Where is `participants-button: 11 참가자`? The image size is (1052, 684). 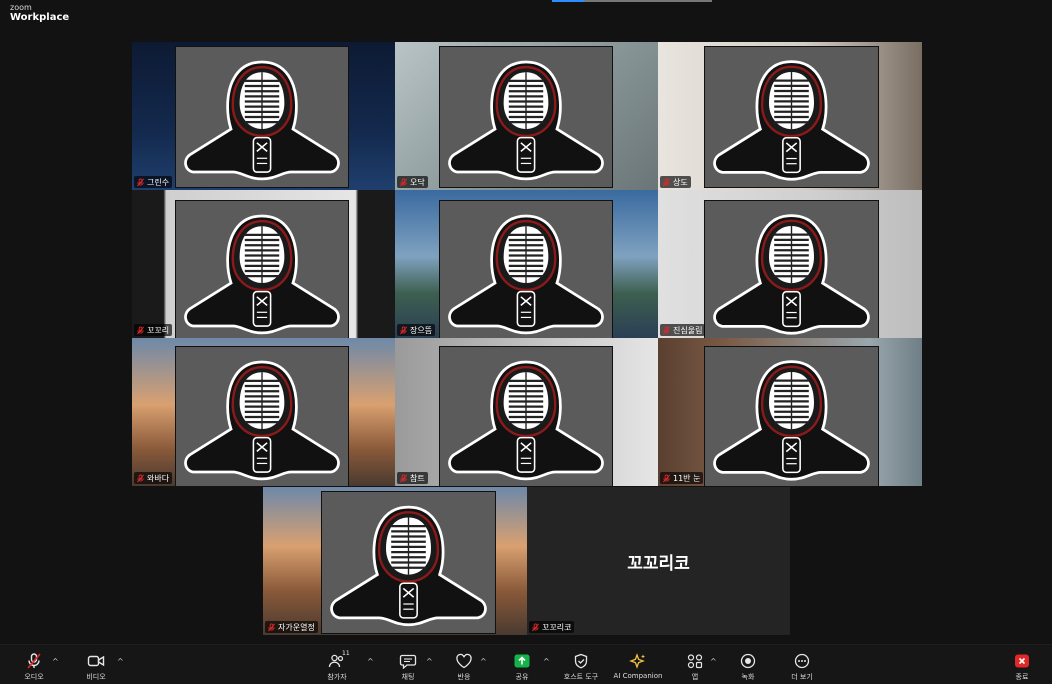
participants-button: 11 참가자 is located at coordinates (337, 664).